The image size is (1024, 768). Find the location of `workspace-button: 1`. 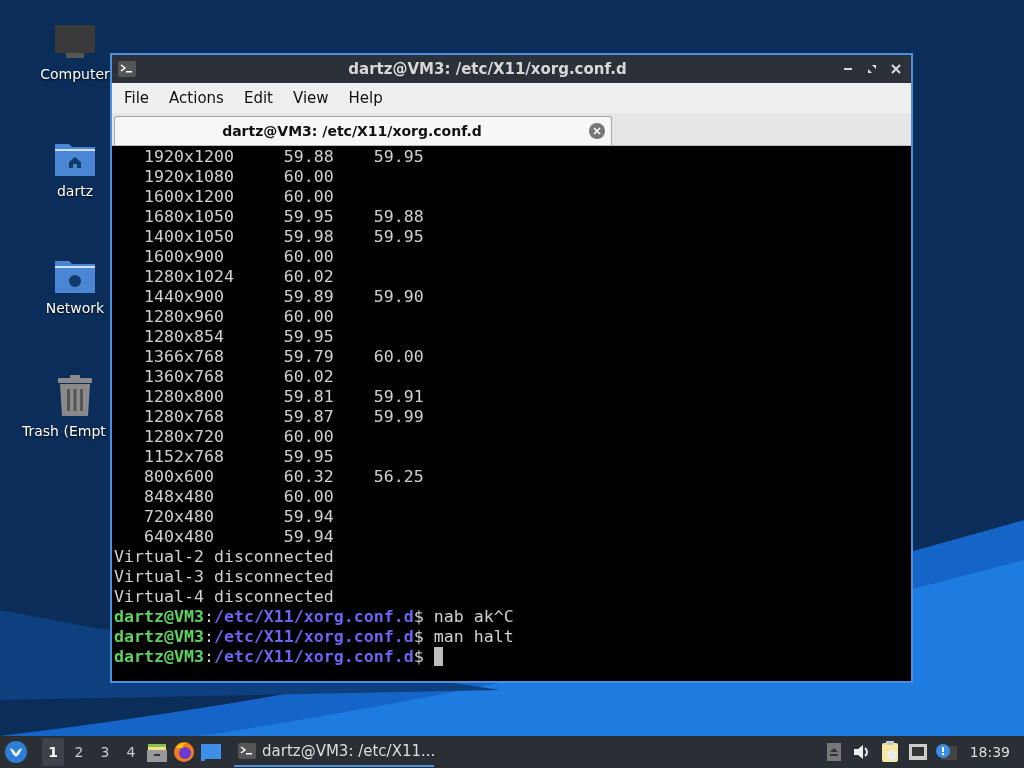

workspace-button: 1 is located at coordinates (53, 752).